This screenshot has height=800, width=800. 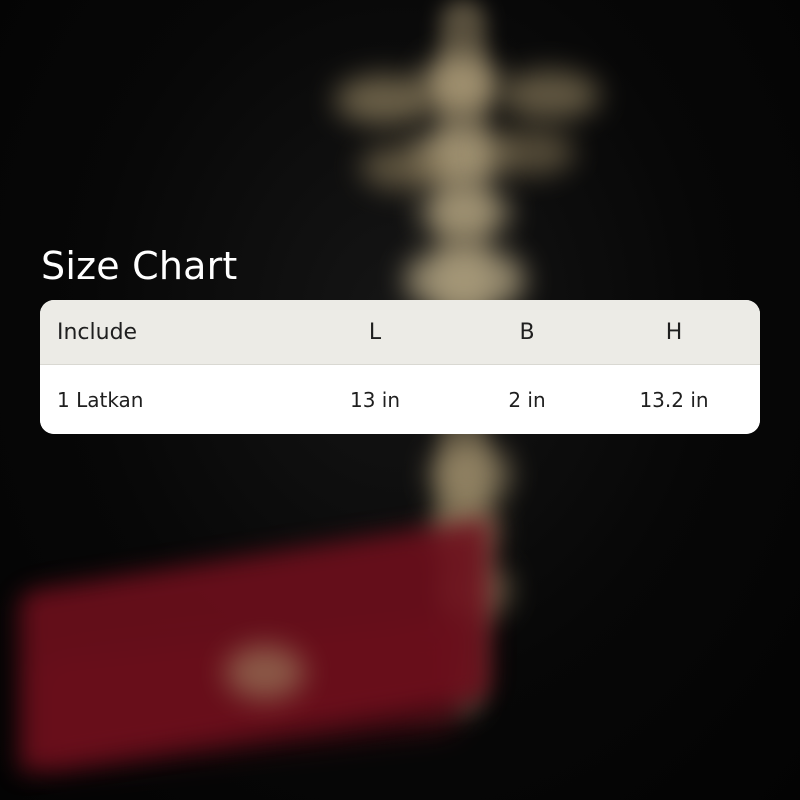 I want to click on table-row: 1 Latkan 13 in 2 in 13.2 in, so click(x=400, y=399).